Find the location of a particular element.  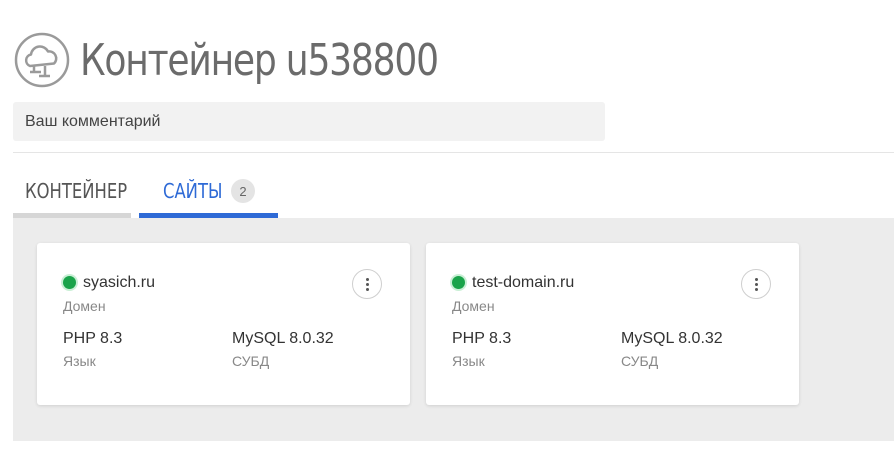

cloud-icon is located at coordinates (42, 60).